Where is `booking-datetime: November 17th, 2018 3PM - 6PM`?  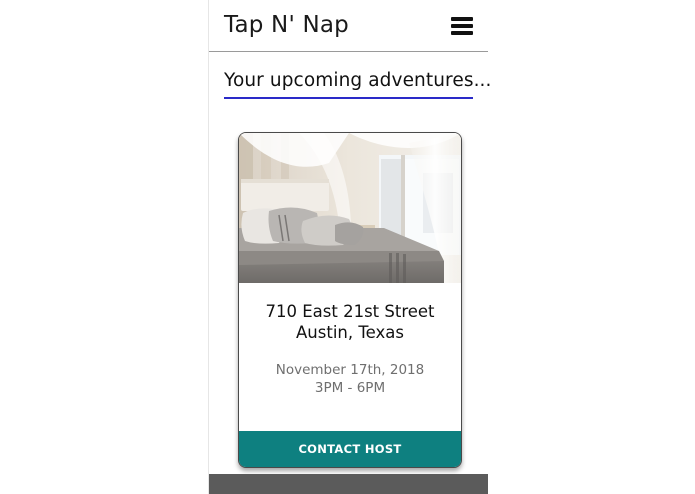
booking-datetime: November 17th, 2018 3PM - 6PM is located at coordinates (350, 379).